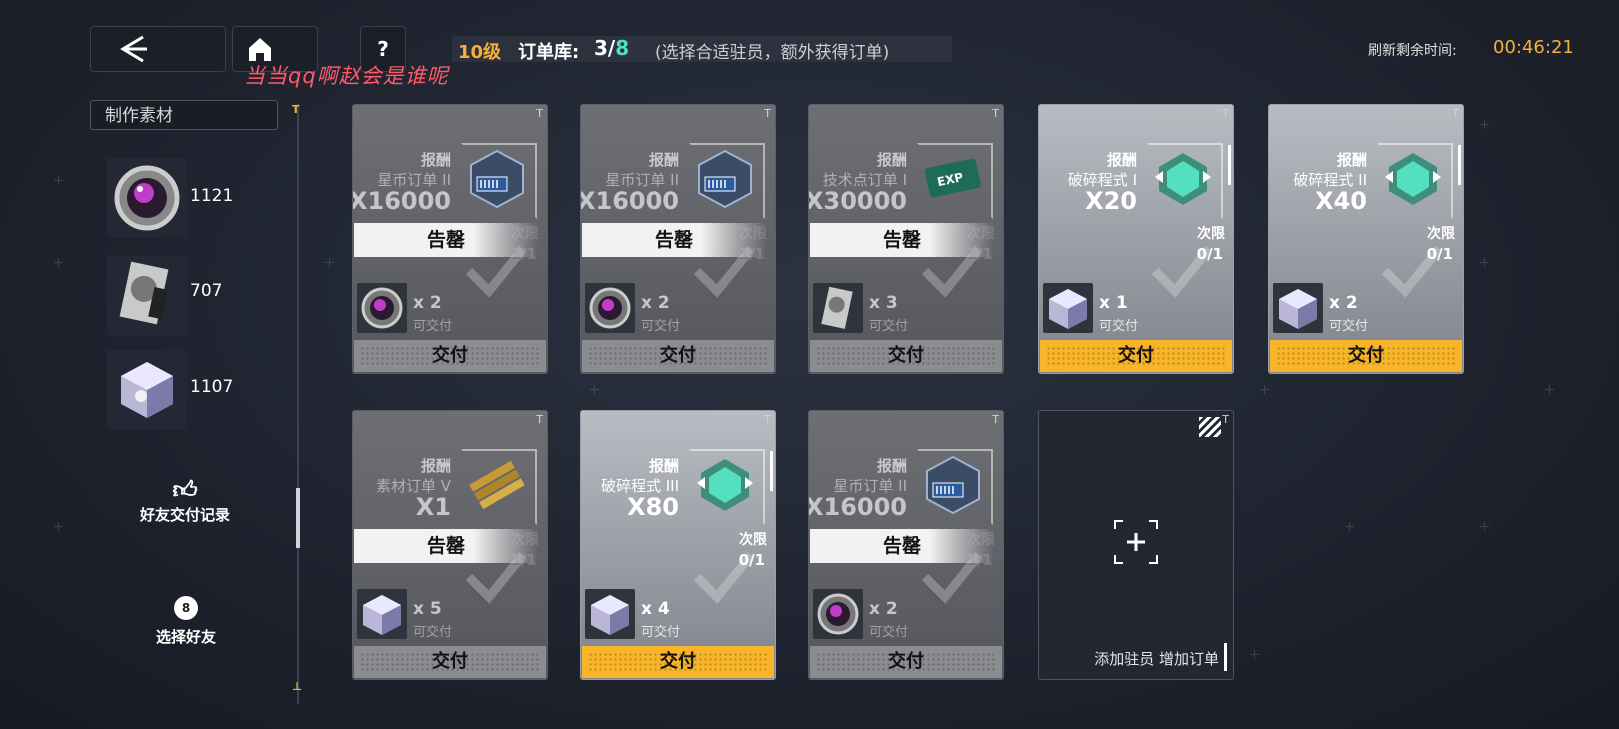 The image size is (1619, 729). Describe the element at coordinates (186, 608) in the screenshot. I see `friend-icon: 8` at that location.